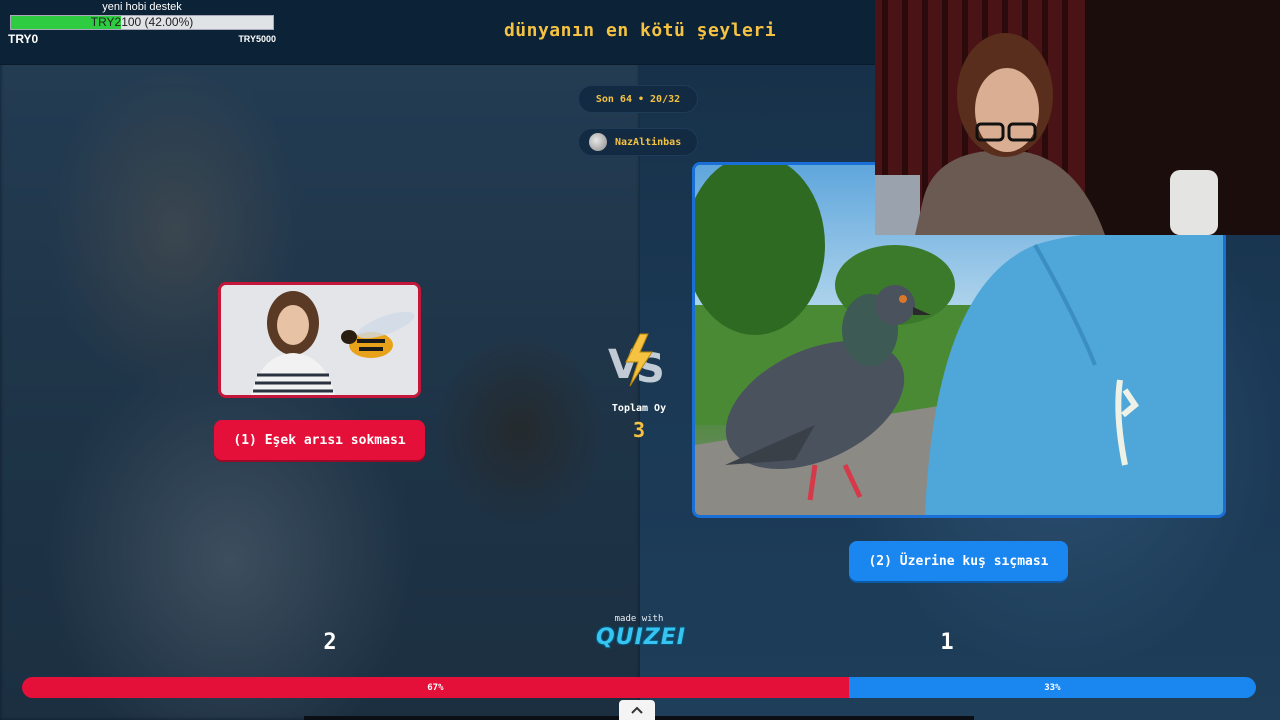 The width and height of the screenshot is (1280, 720). I want to click on user-badge: NazAltinbas, so click(638, 142).